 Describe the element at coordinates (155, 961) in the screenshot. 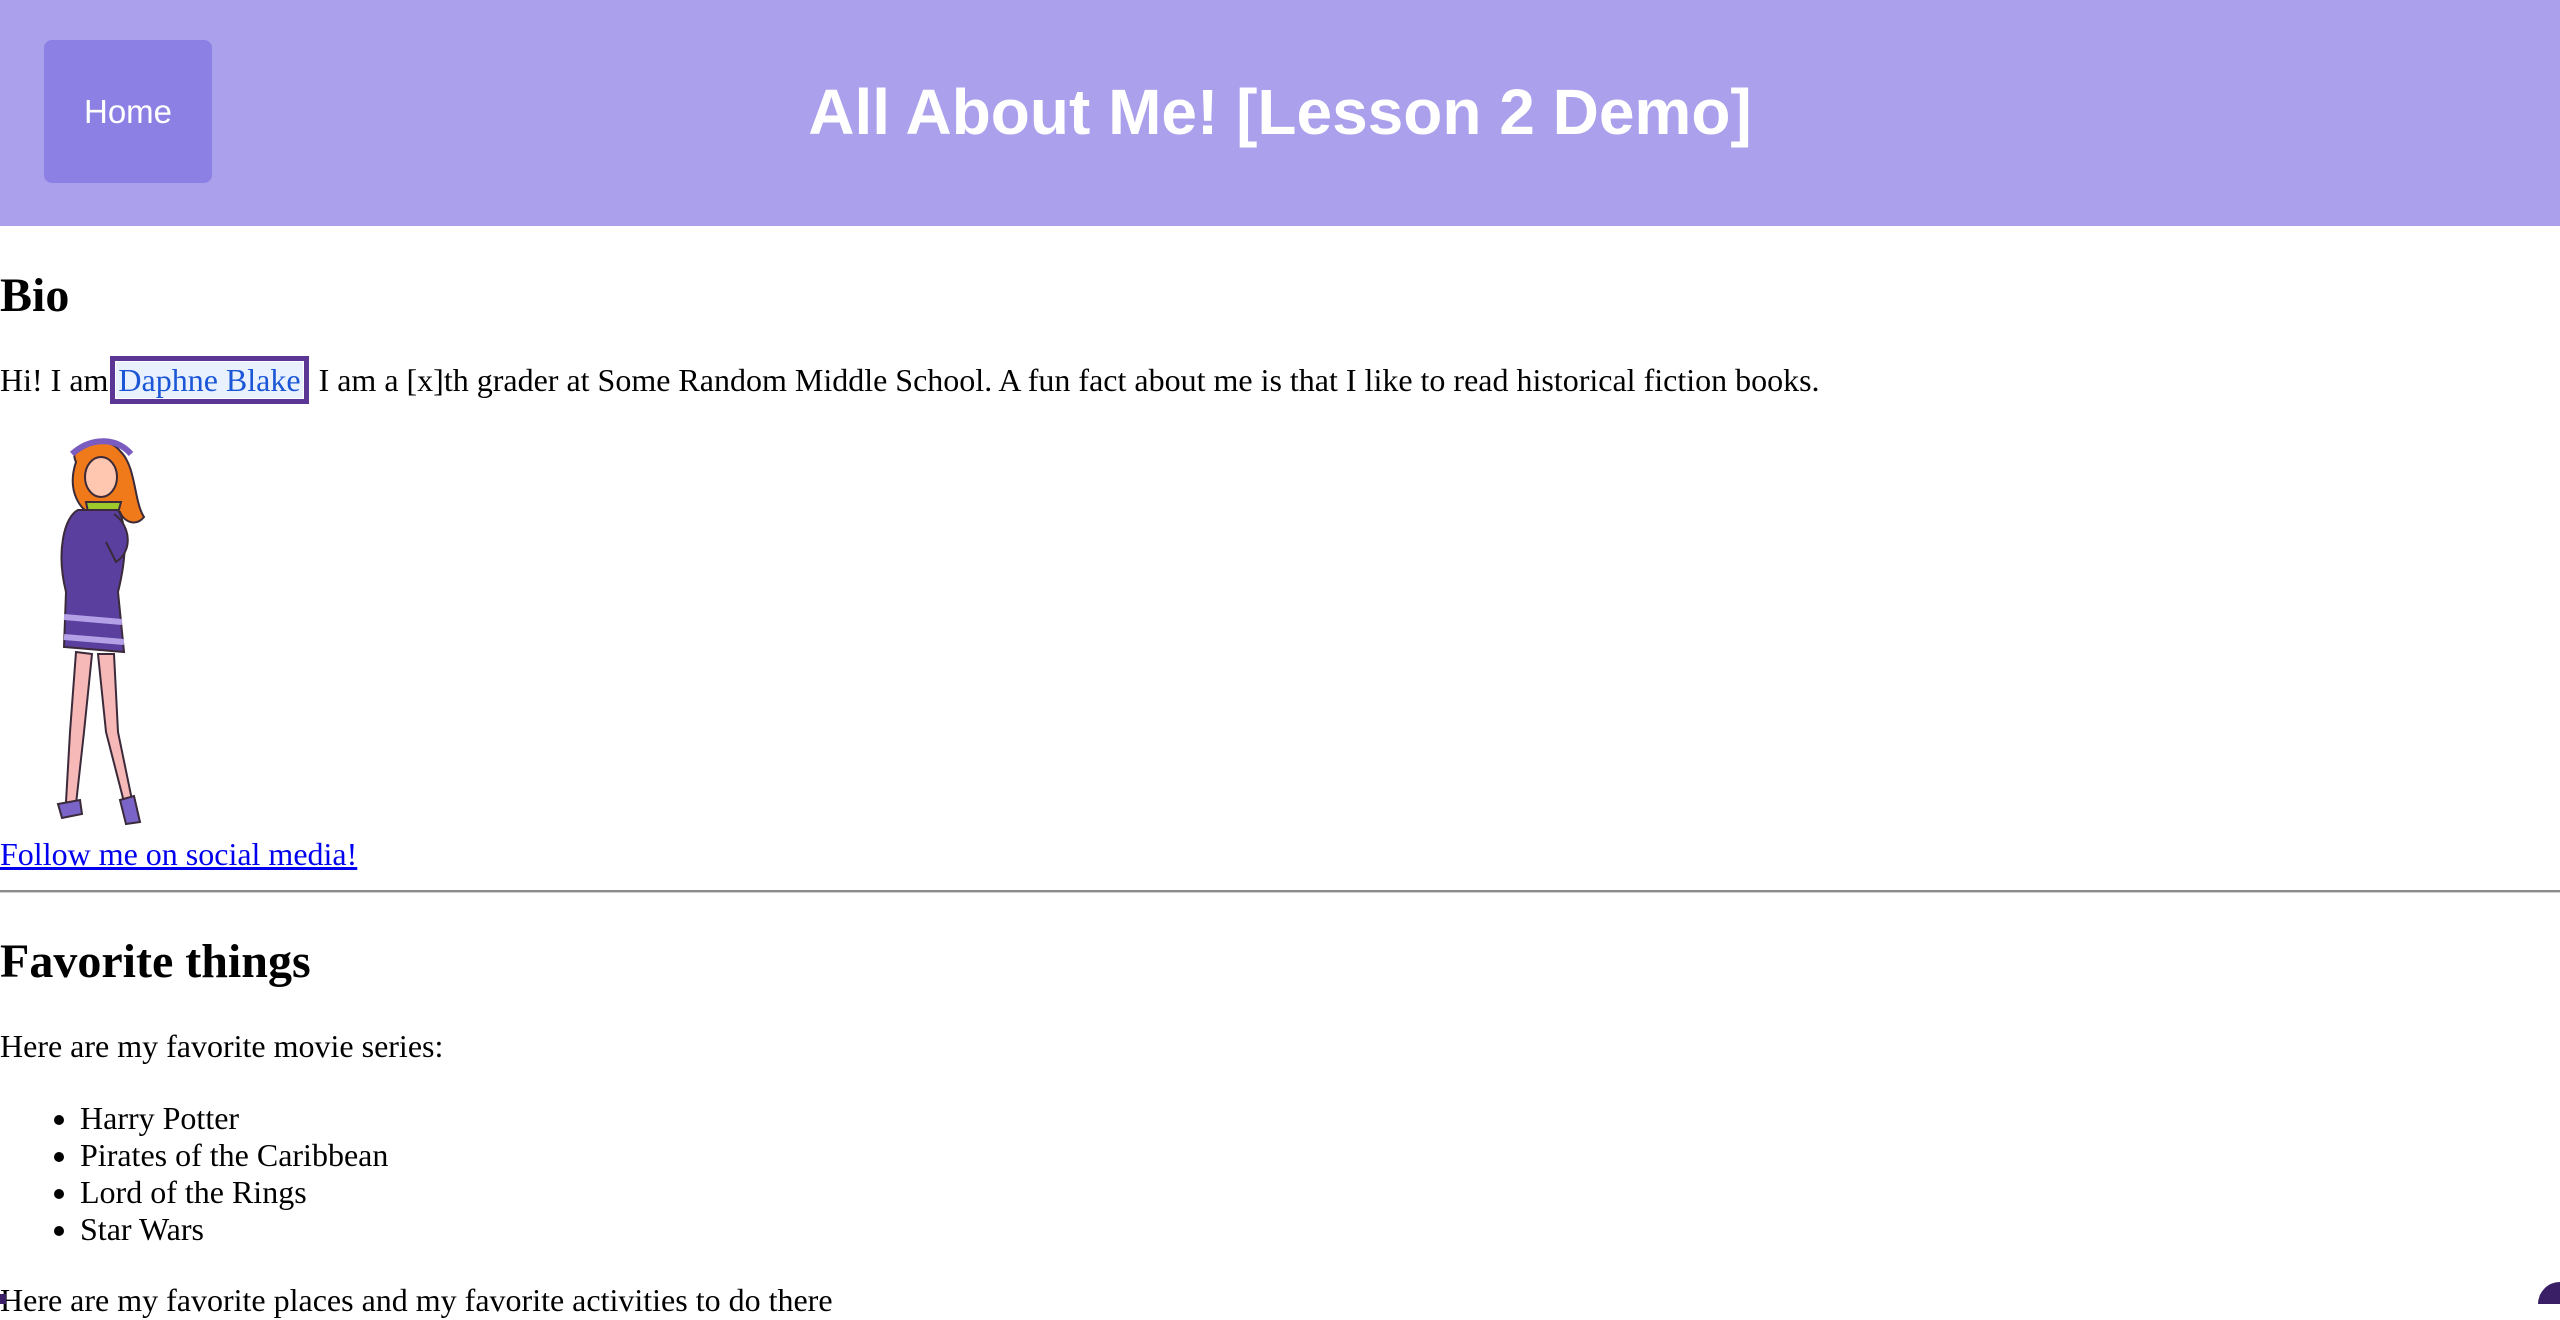

I see `favorites-heading: Favorite things` at that location.